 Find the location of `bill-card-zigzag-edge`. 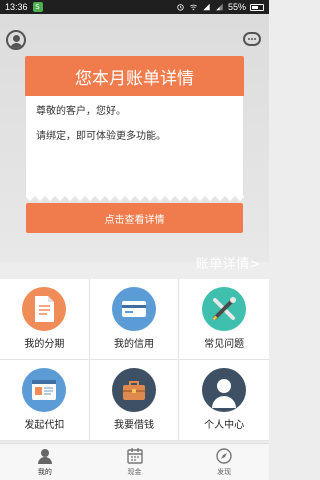

bill-card-zigzag-edge is located at coordinates (134, 198).